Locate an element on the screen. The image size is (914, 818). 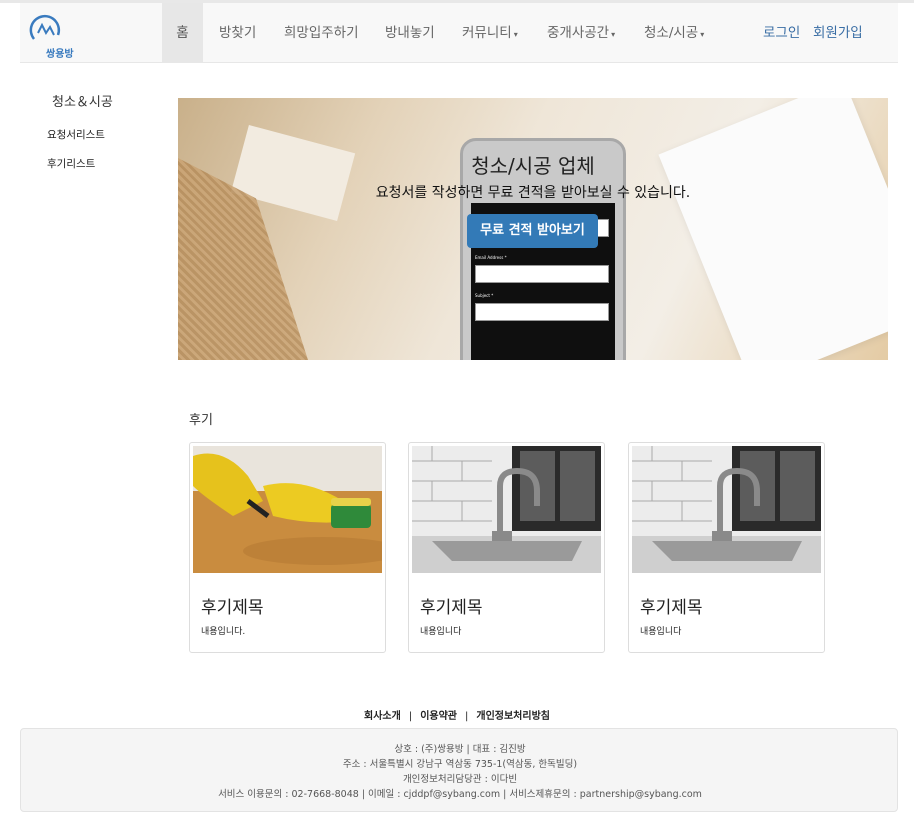
hero-subtitle: 요청서를 작성하면 무료 견적을 받아보실 수 있습니다. is located at coordinates (533, 193).